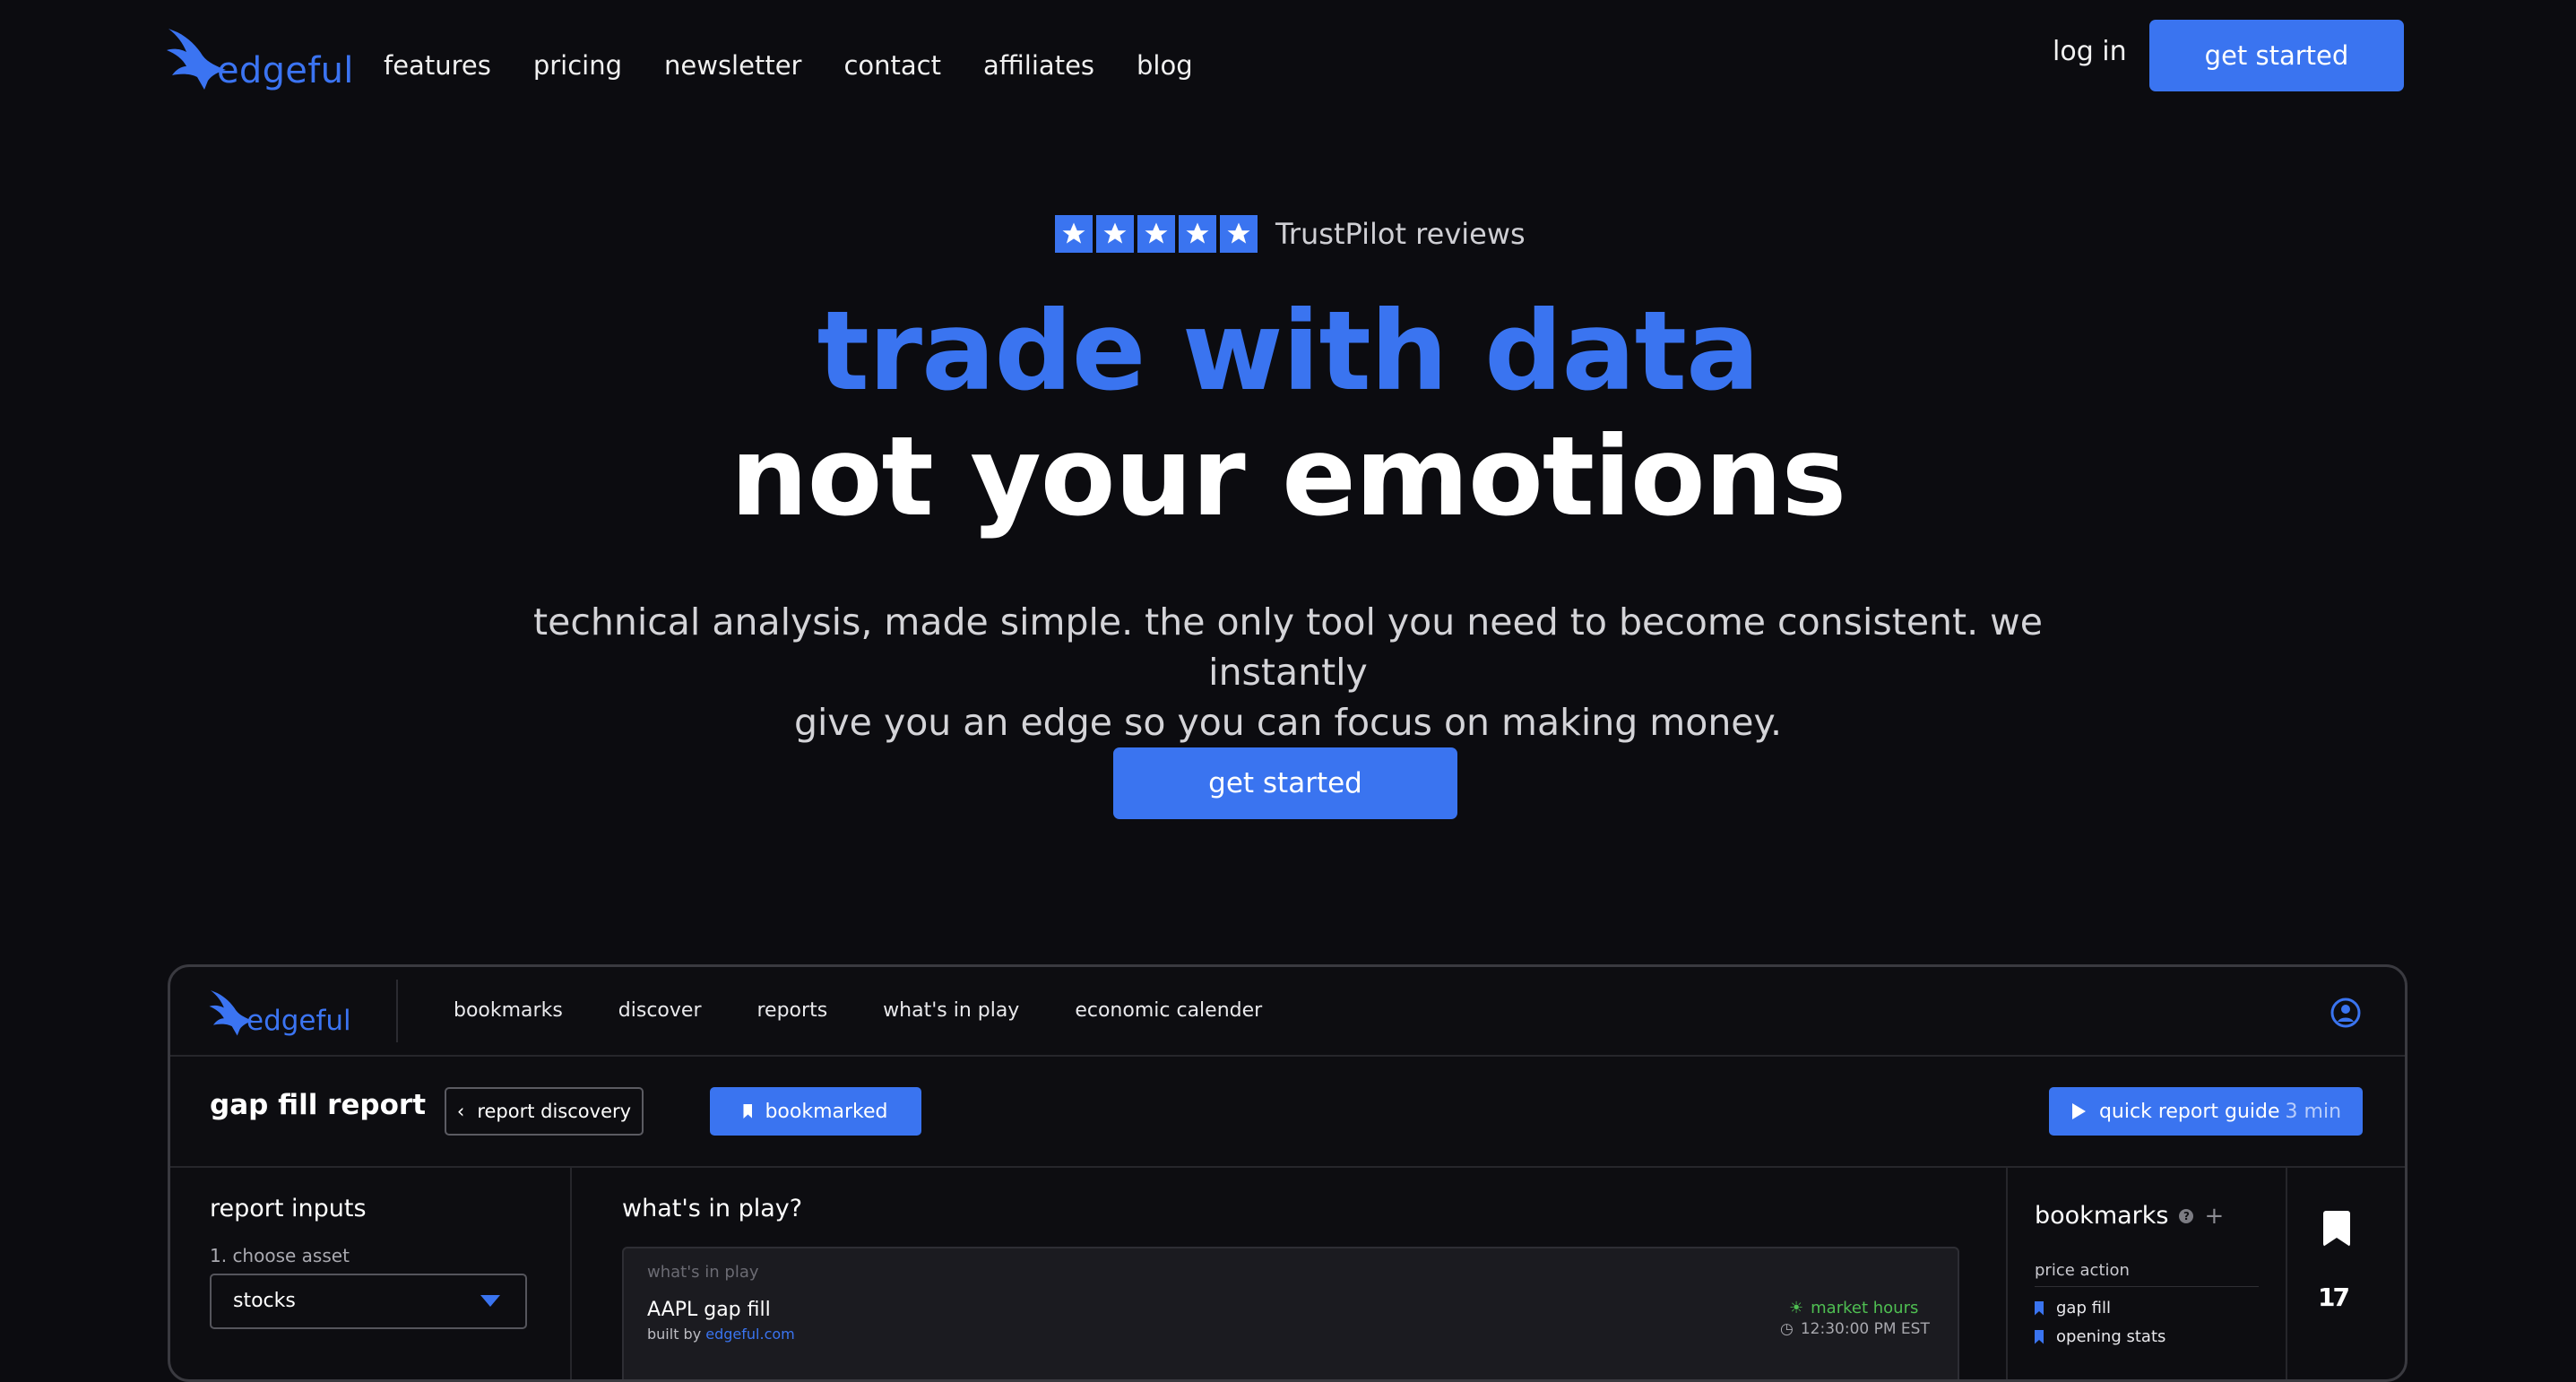 This screenshot has height=1382, width=2576. Describe the element at coordinates (732, 65) in the screenshot. I see `nav-link-newsletter: newsletter` at that location.